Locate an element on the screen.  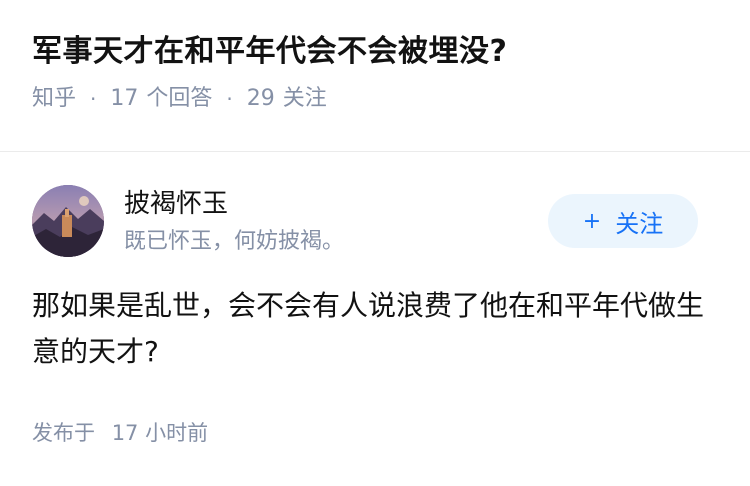
answer-count: 17 is located at coordinates (124, 98).